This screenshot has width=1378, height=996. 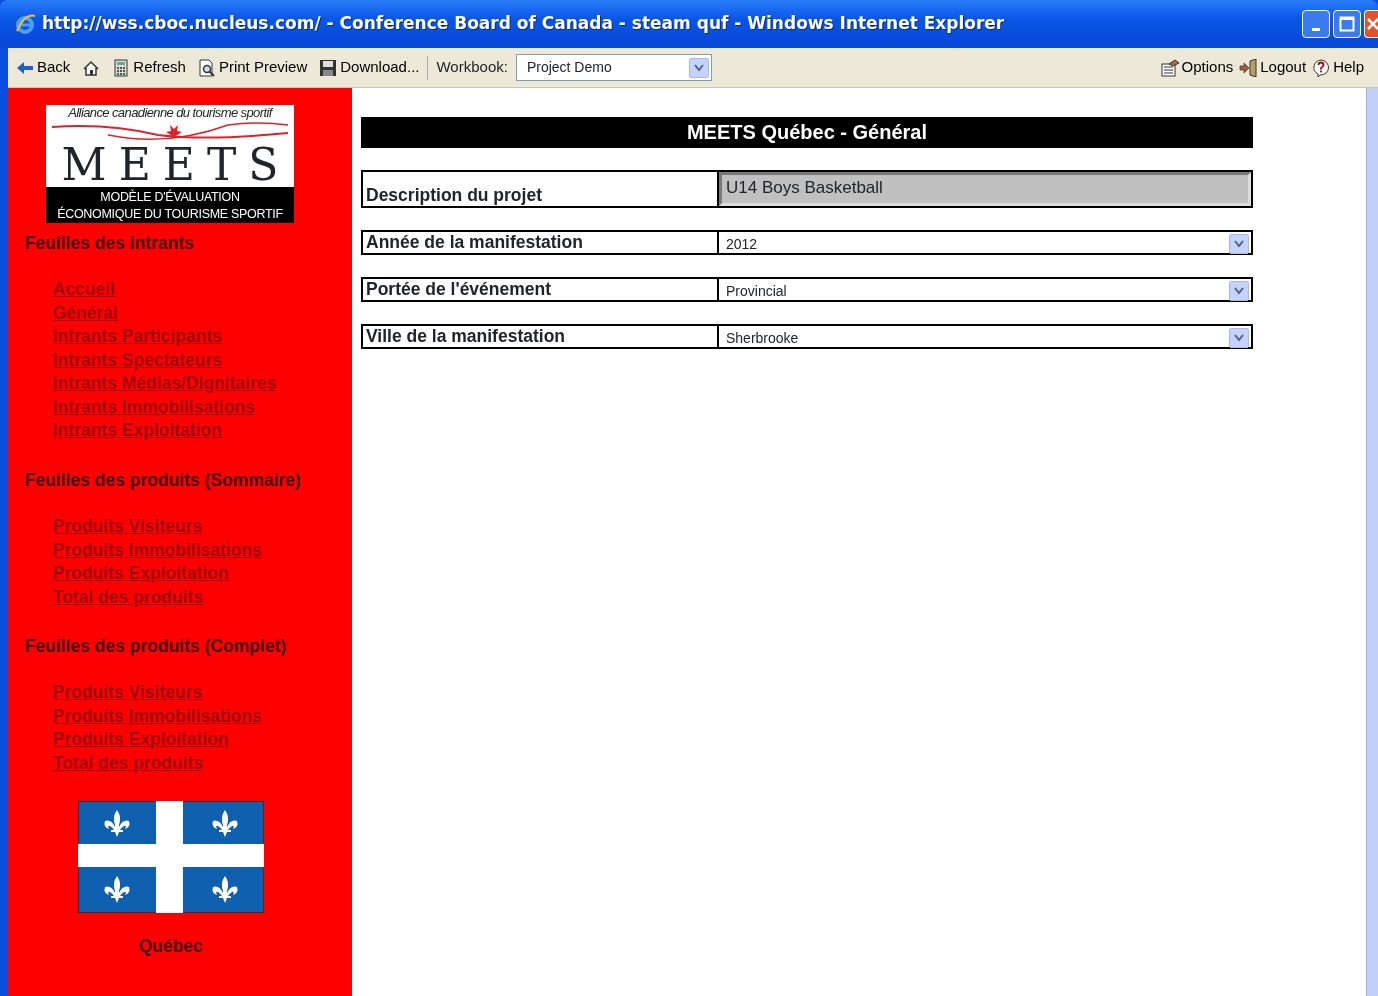 What do you see at coordinates (985, 189) in the screenshot?
I see `text-field: U14 Boys Basketball` at bounding box center [985, 189].